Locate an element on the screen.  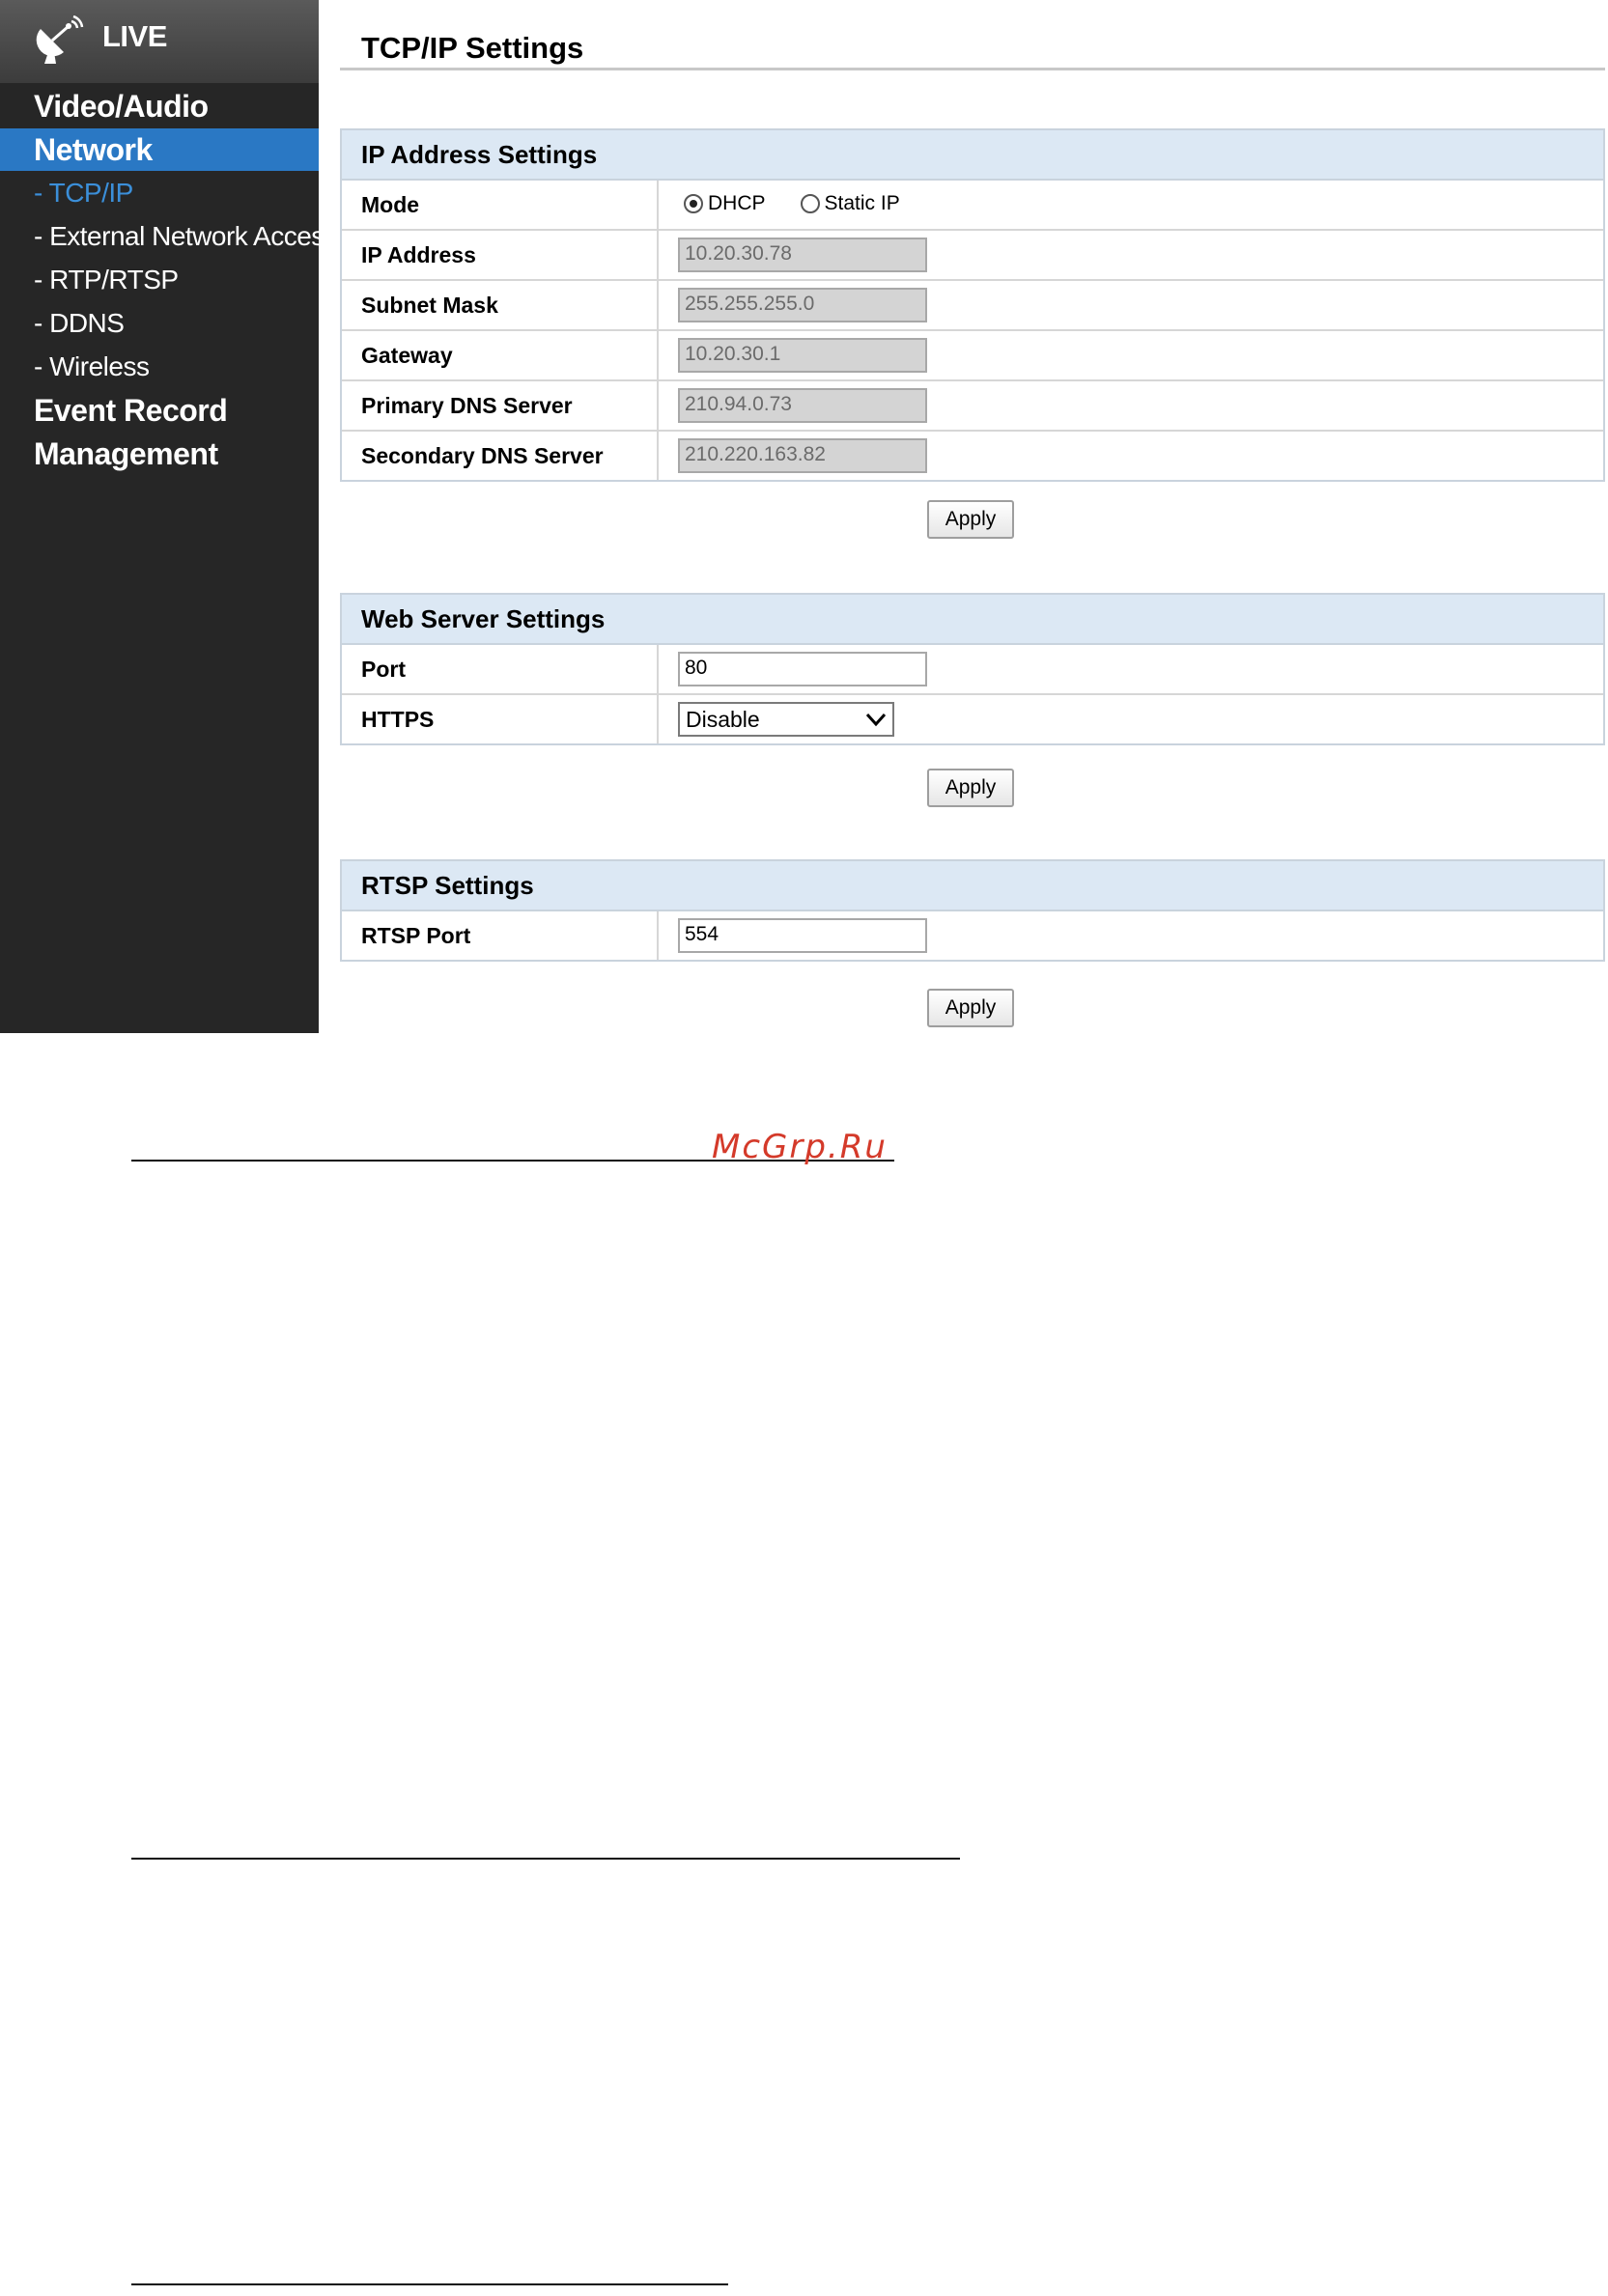
page-title: TCP/IP Settings is located at coordinates (472, 48).